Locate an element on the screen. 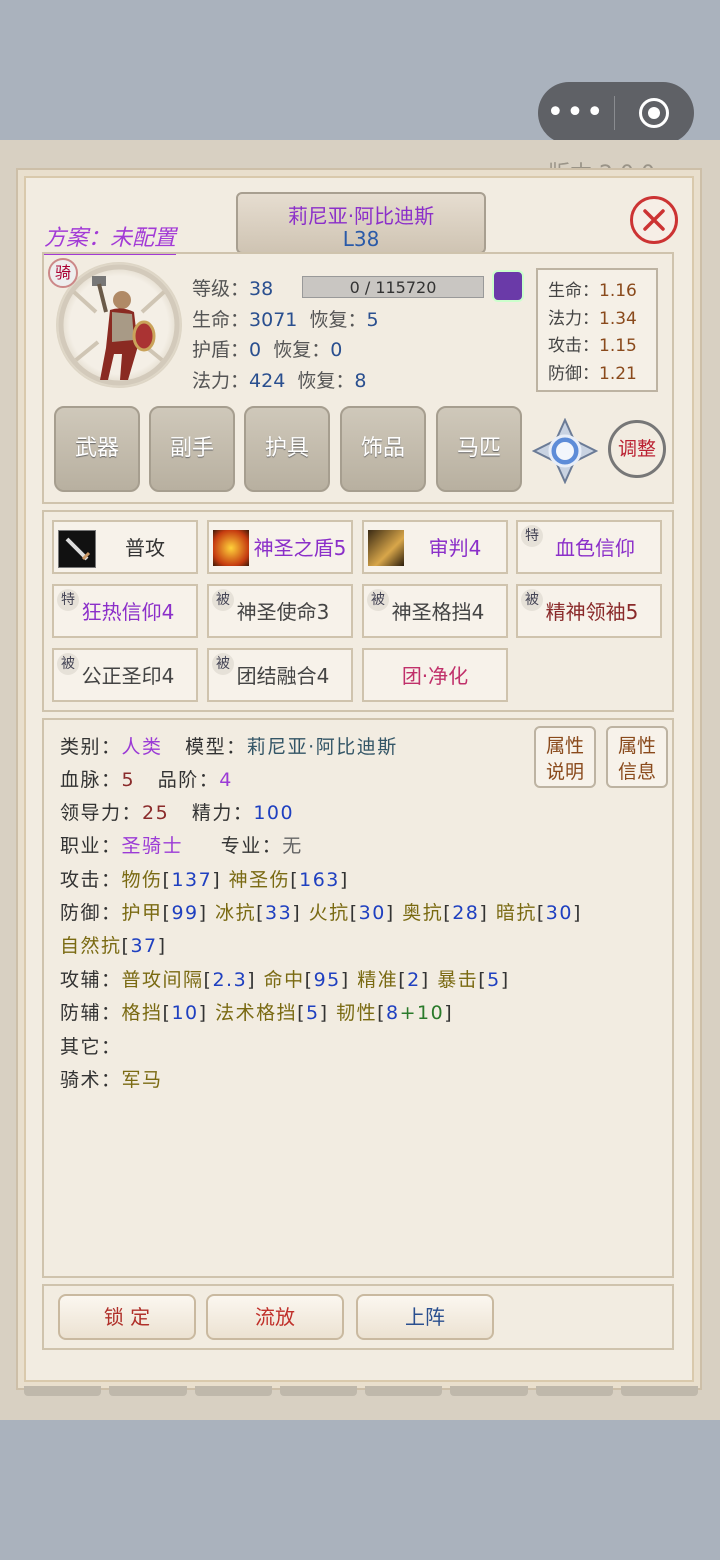 Image resolution: width=720 pixels, height=1560 pixels. skill-name: 团·净化 is located at coordinates (435, 676).